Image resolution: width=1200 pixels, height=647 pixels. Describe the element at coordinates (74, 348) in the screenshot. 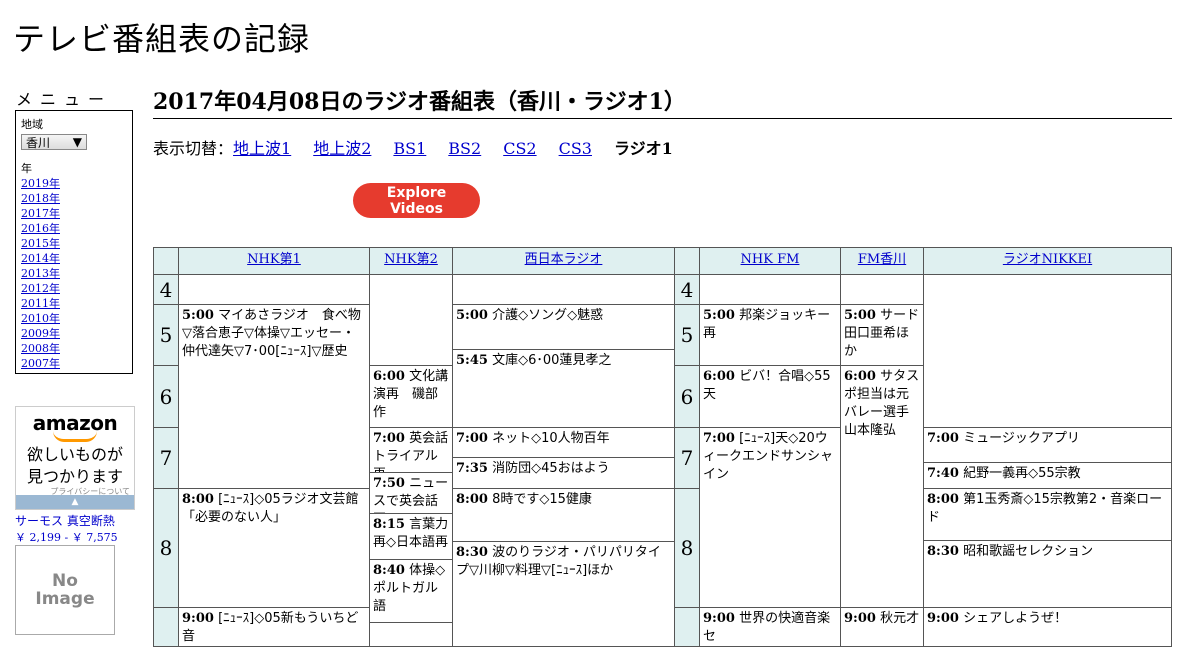

I see `year-link-2008: 2008年` at that location.